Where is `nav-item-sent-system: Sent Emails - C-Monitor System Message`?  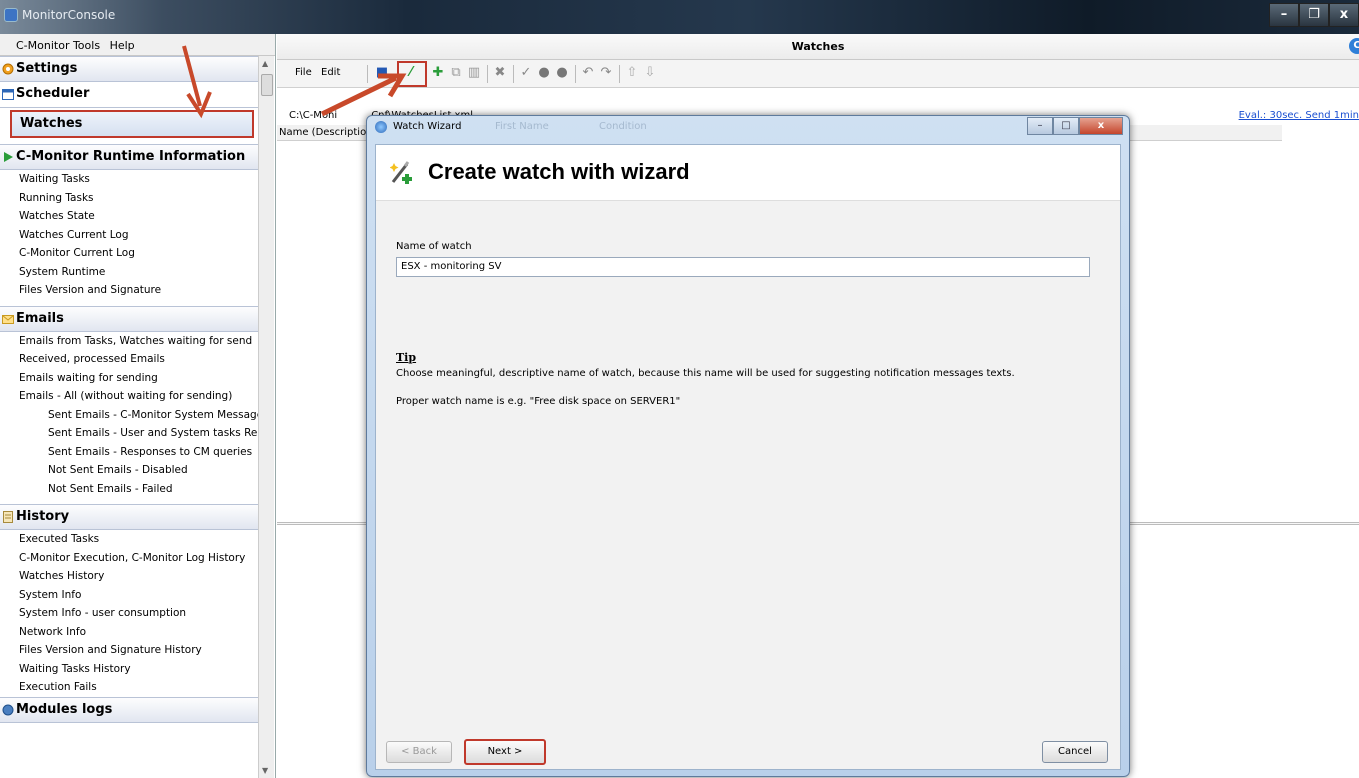
nav-item-sent-system: Sent Emails - C-Monitor System Message is located at coordinates (129, 415).